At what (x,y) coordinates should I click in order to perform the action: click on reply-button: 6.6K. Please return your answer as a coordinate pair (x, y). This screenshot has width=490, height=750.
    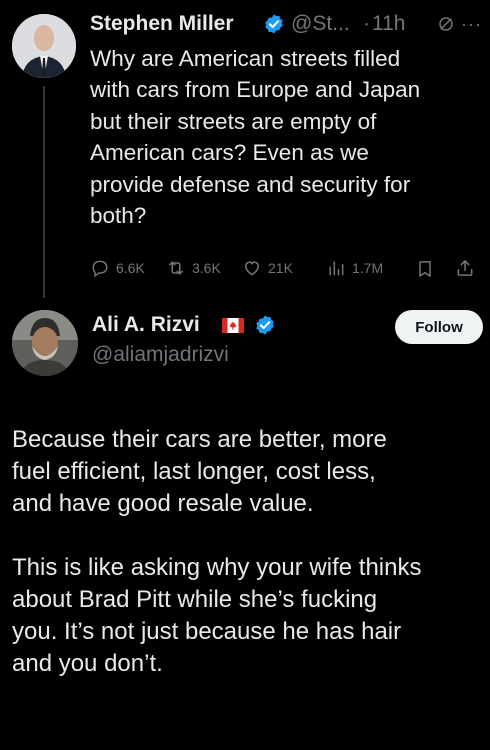
    Looking at the image, I should click on (117, 268).